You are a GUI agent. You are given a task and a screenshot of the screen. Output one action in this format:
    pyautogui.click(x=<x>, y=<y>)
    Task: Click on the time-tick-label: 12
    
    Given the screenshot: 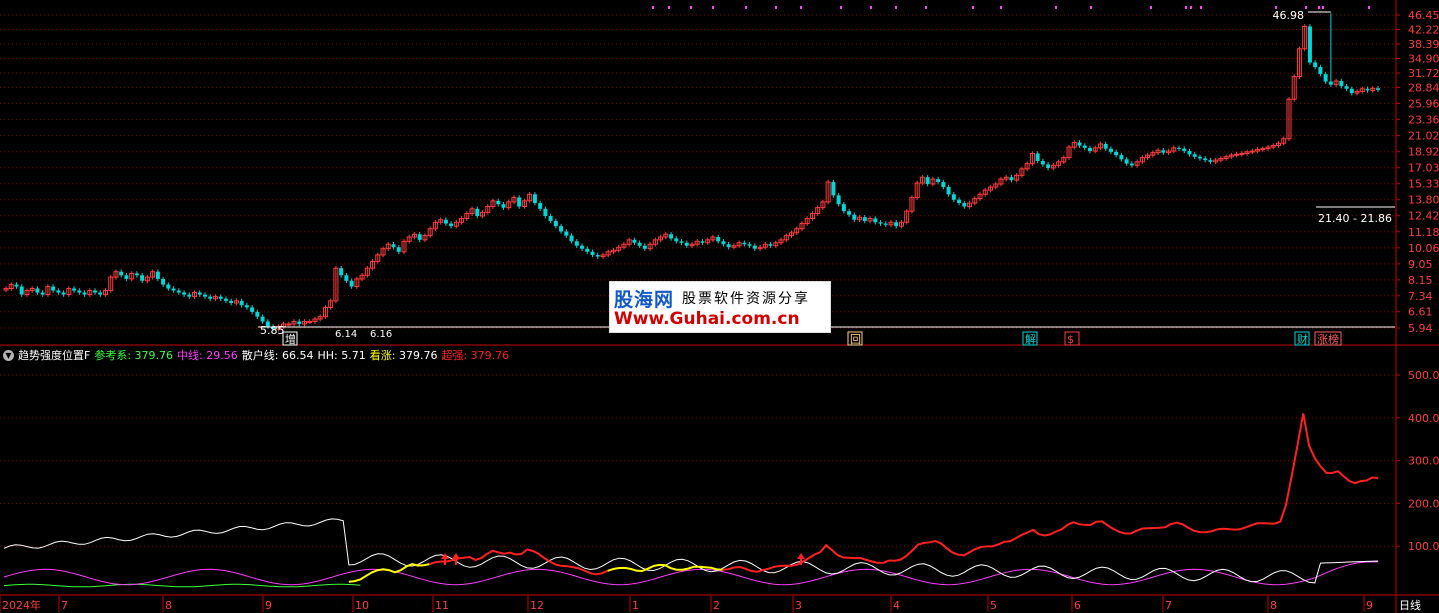 What is the action you would take?
    pyautogui.click(x=537, y=605)
    